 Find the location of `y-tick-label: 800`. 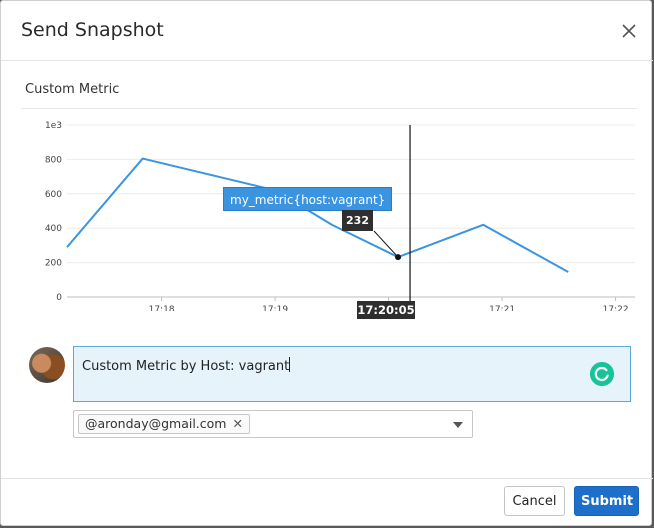

y-tick-label: 800 is located at coordinates (53, 160).